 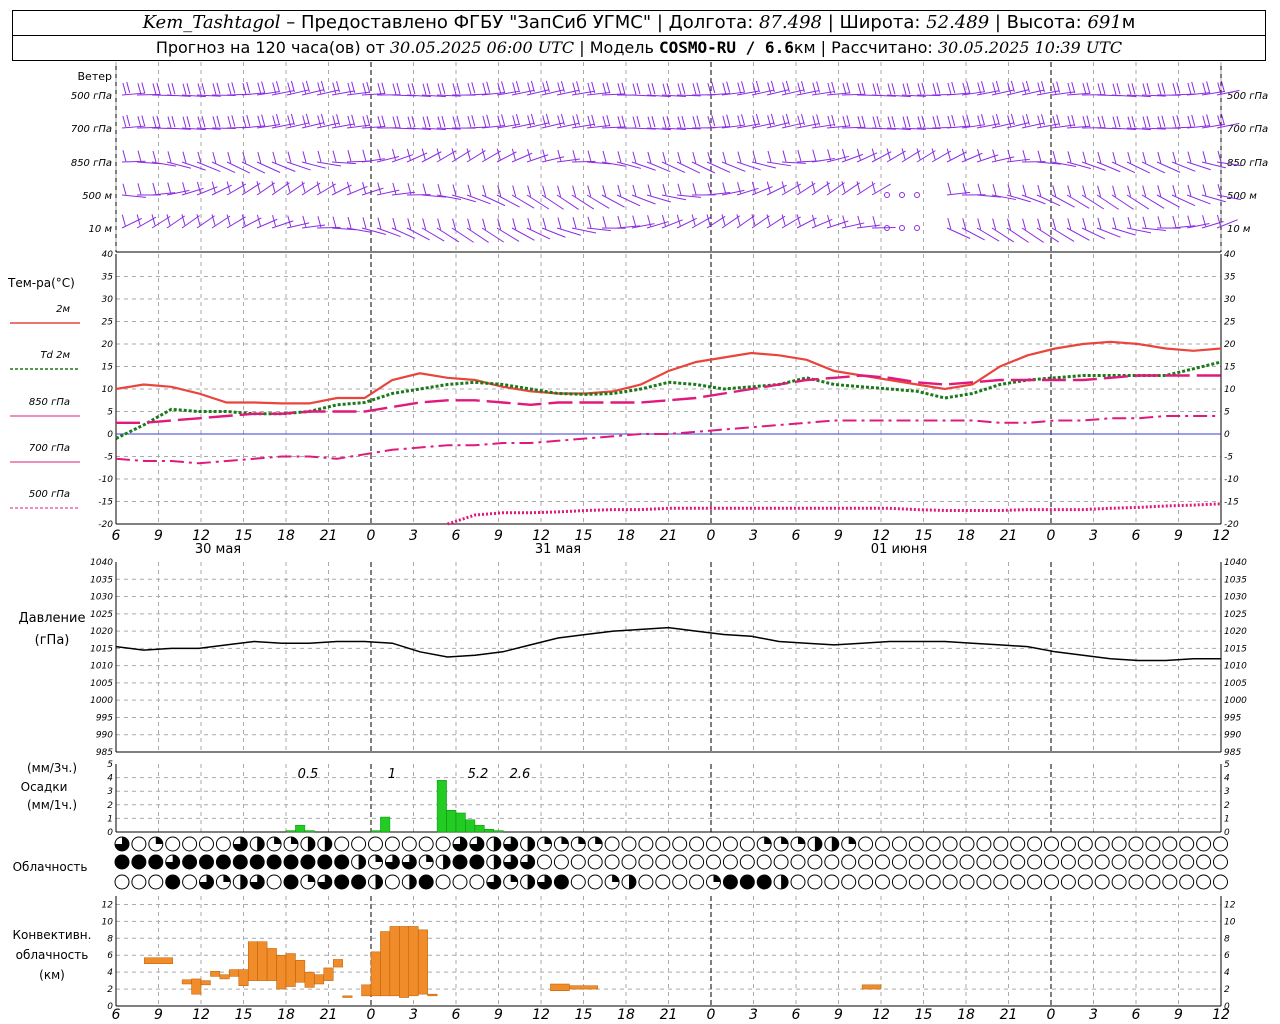 I want to click on precip-ytick-left: 0, so click(x=110, y=833).